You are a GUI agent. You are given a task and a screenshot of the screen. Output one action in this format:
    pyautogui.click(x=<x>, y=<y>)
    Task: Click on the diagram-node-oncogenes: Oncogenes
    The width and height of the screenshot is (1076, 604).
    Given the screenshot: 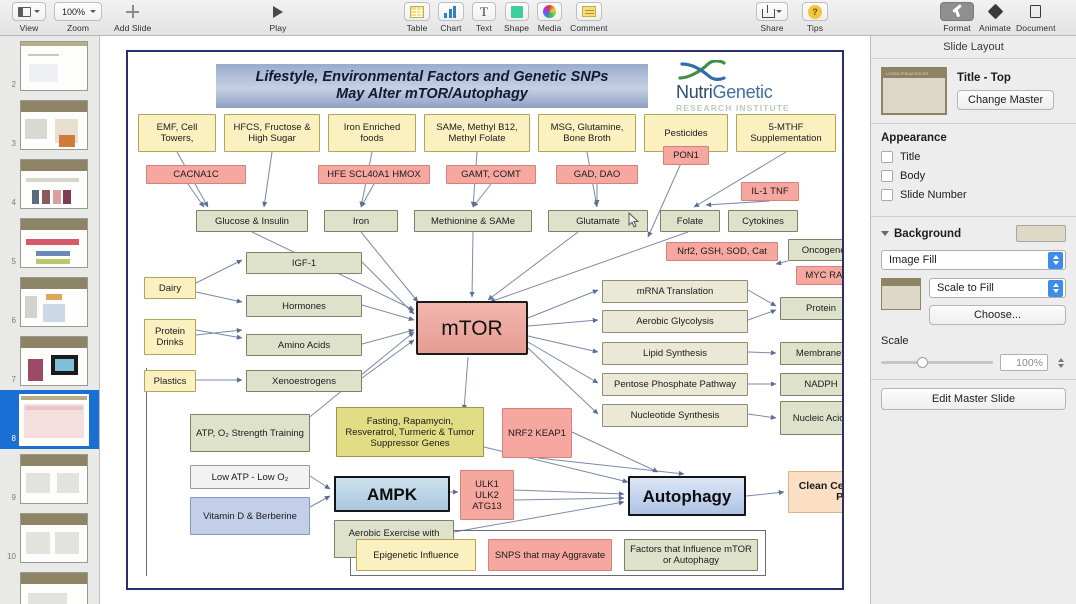 What is the action you would take?
    pyautogui.click(x=815, y=250)
    